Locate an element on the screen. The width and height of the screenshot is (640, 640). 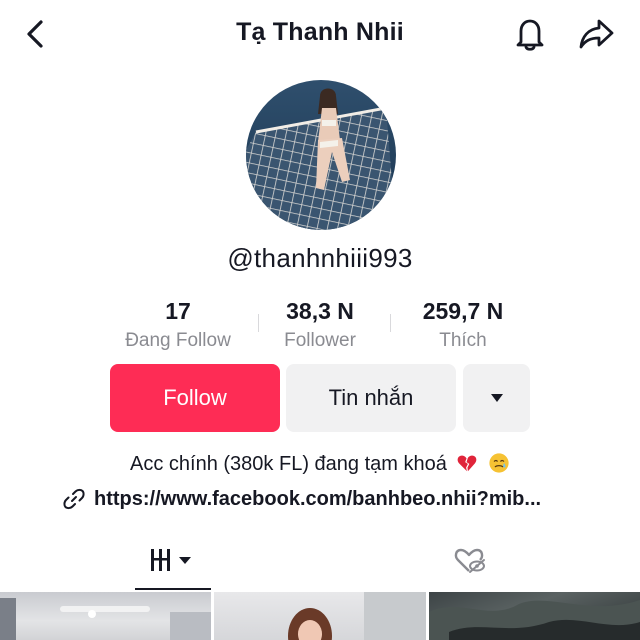
username: @thanhnhiii993 is located at coordinates (320, 258).